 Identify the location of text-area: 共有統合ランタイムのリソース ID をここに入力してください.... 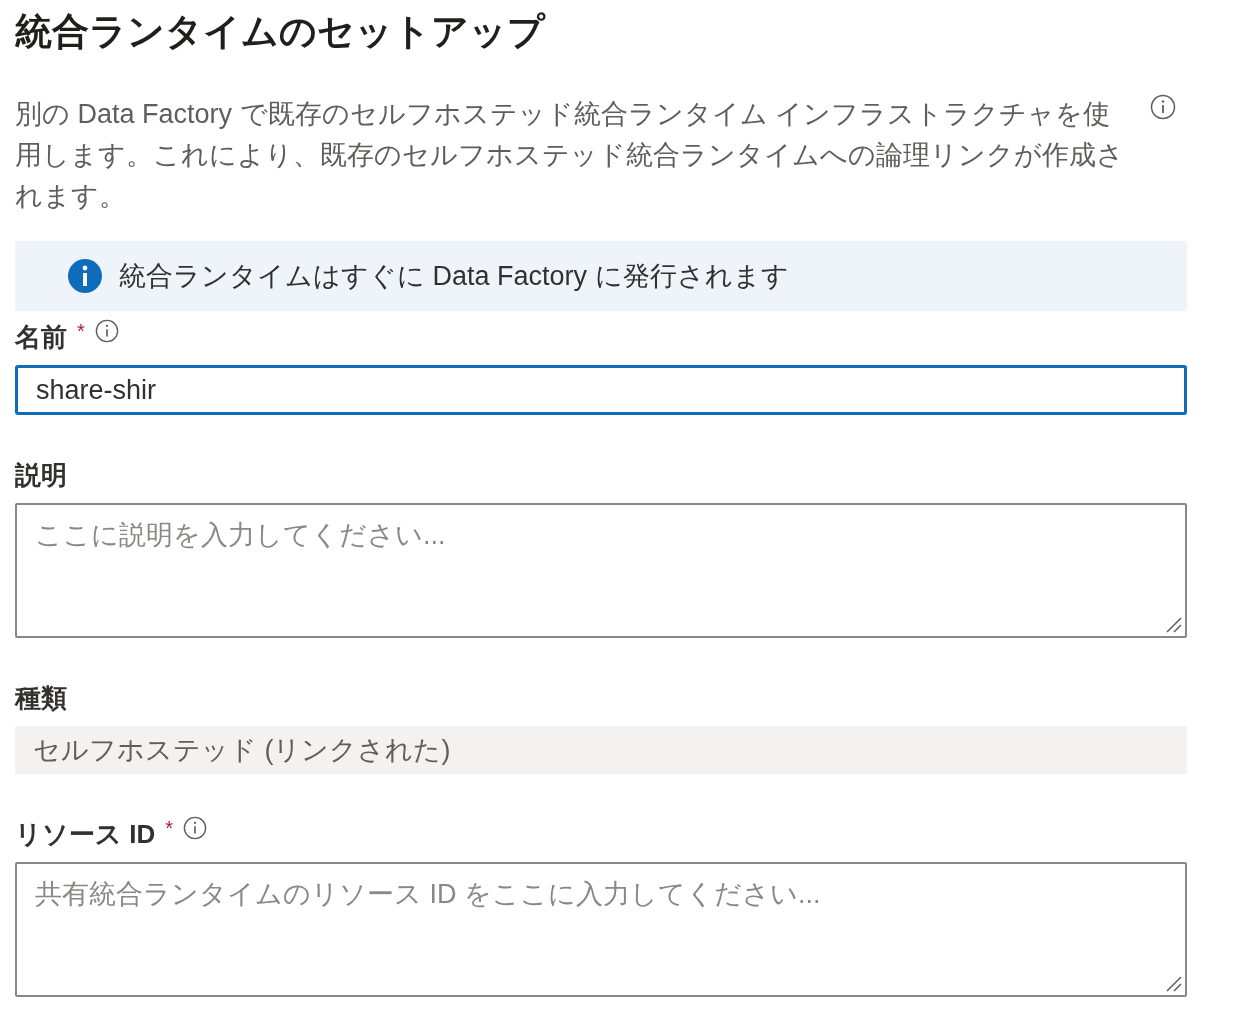
(601, 929).